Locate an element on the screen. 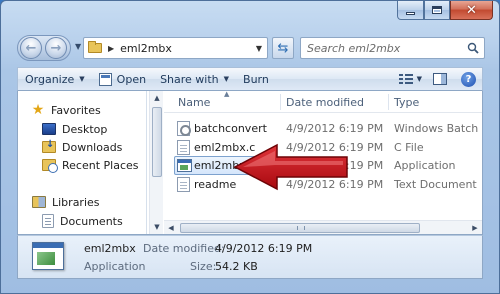 This screenshot has height=294, width=500. change-view-button: ▼ is located at coordinates (410, 79).